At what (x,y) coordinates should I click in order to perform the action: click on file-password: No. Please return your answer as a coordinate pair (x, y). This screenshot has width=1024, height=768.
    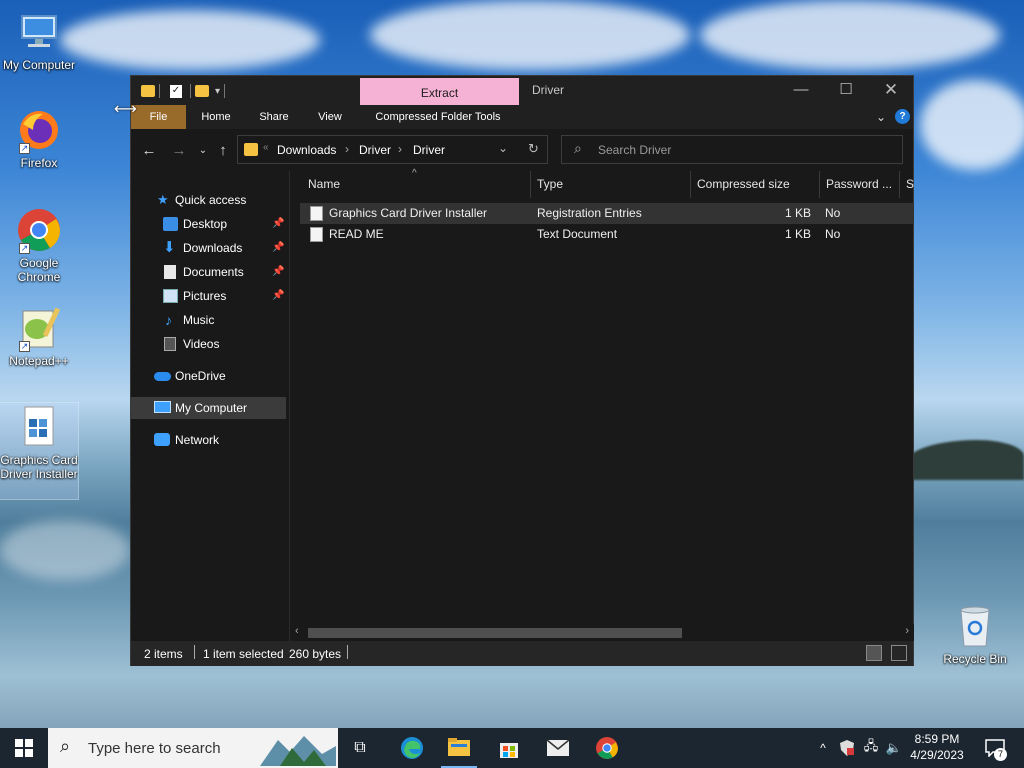
    Looking at the image, I should click on (833, 234).